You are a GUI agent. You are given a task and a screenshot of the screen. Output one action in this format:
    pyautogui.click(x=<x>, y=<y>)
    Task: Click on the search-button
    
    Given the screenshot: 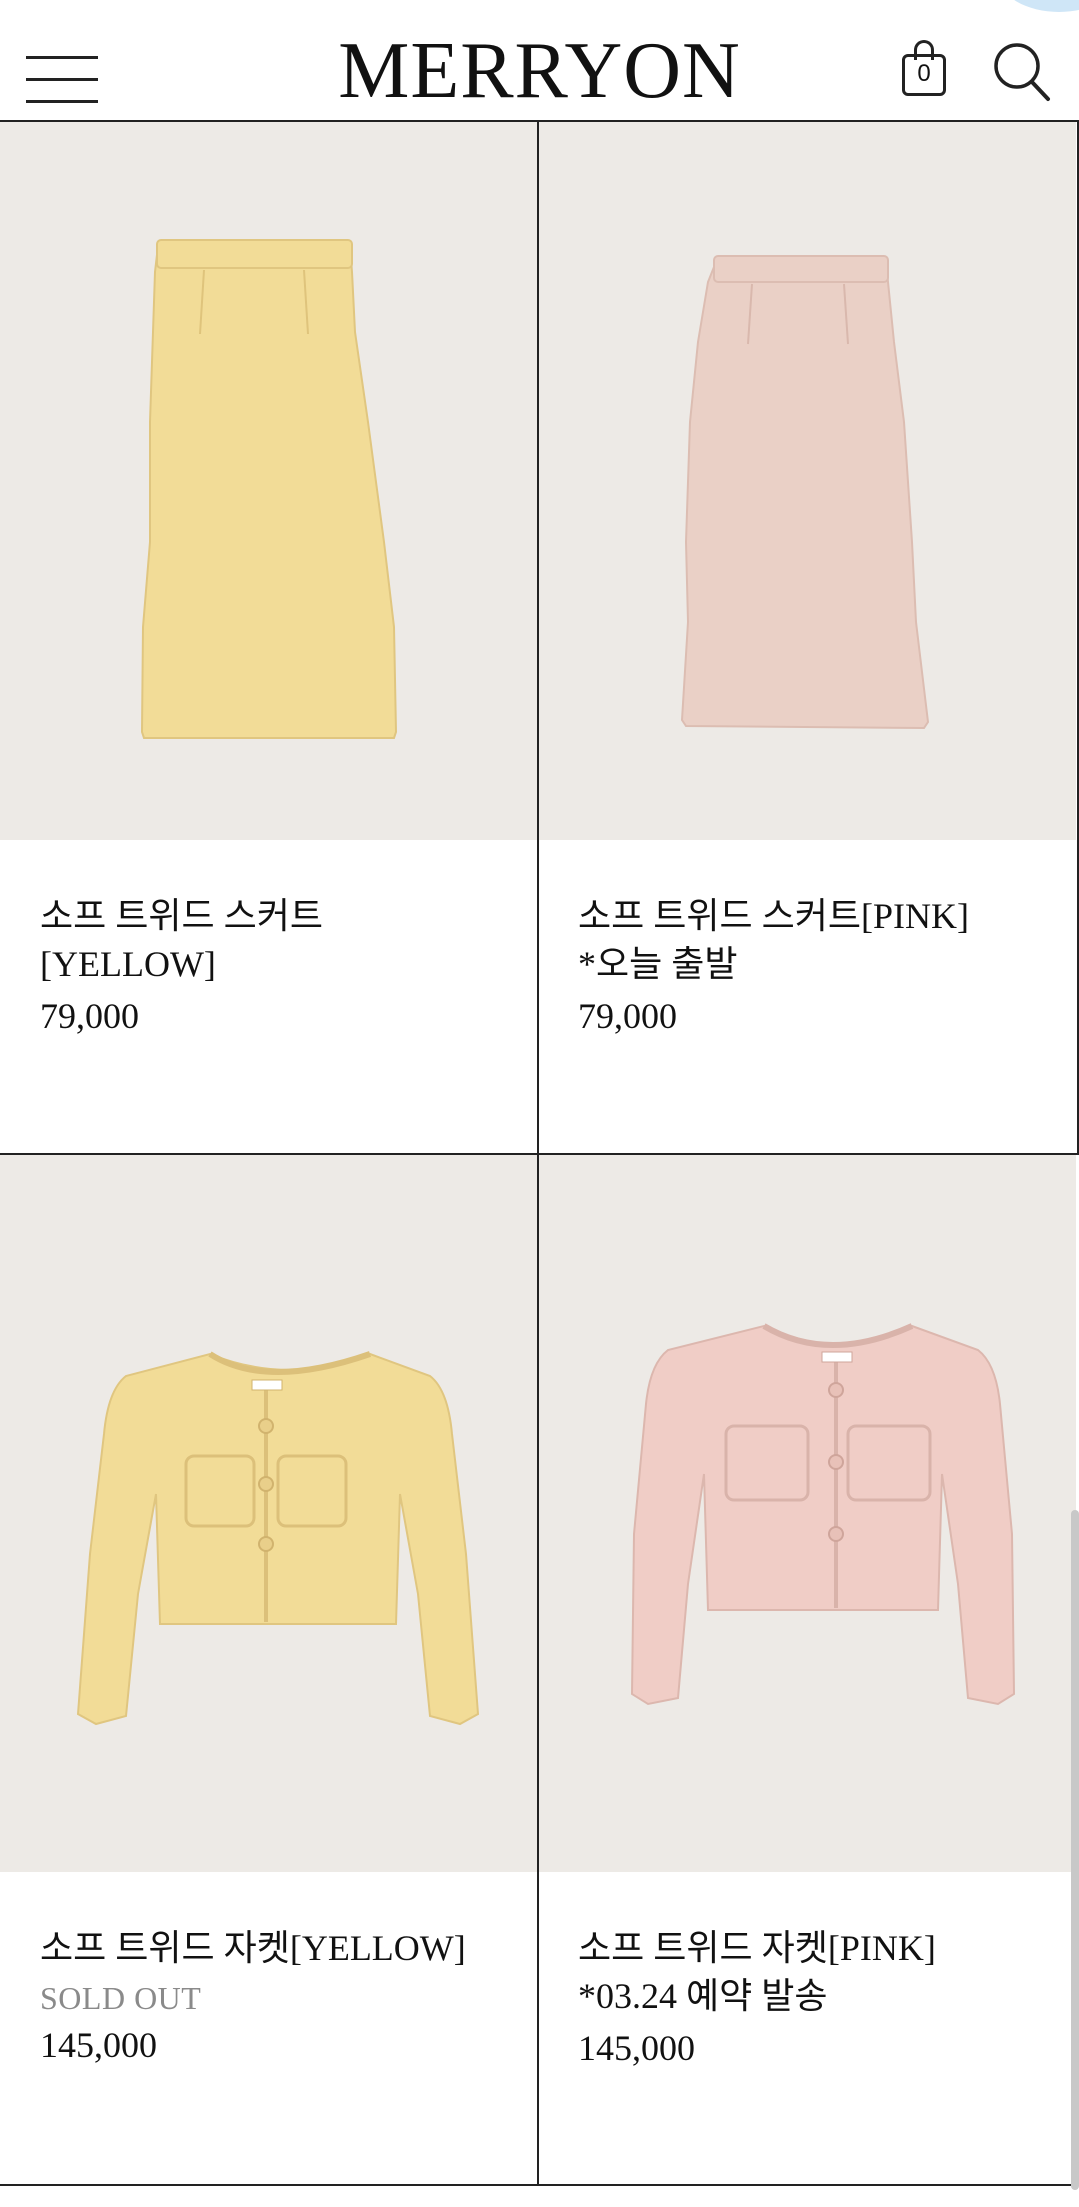 What is the action you would take?
    pyautogui.click(x=1021, y=71)
    